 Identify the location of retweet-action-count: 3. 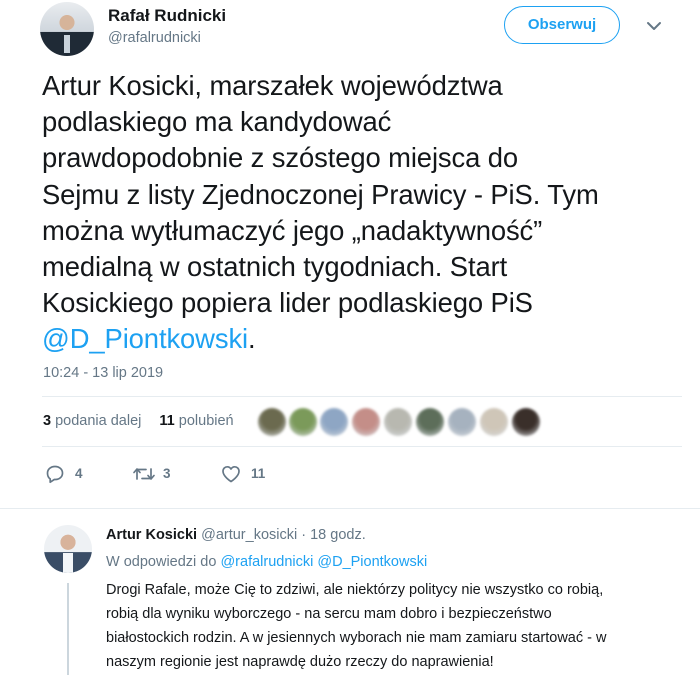
(167, 473).